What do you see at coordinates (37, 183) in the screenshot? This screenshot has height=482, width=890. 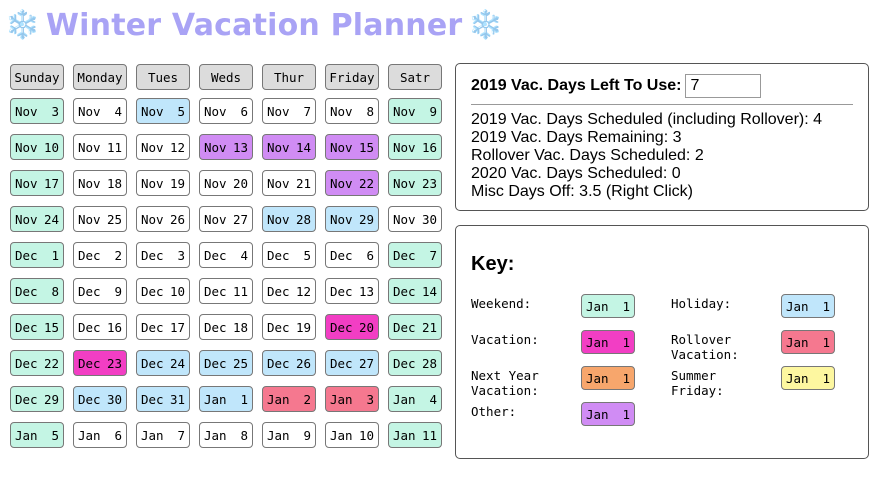 I see `day-cell-nov-17: Nov 17` at bounding box center [37, 183].